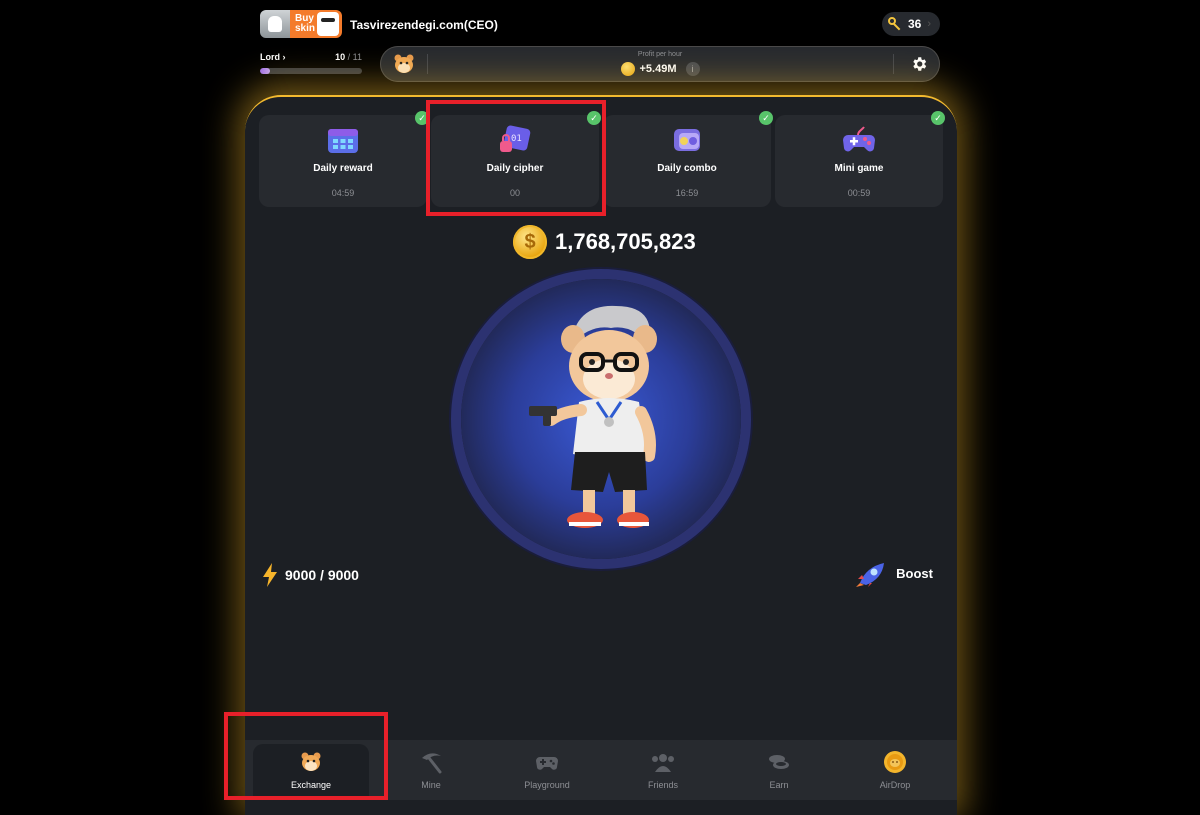 This screenshot has width=1200, height=815. I want to click on coins-icon, so click(779, 762).